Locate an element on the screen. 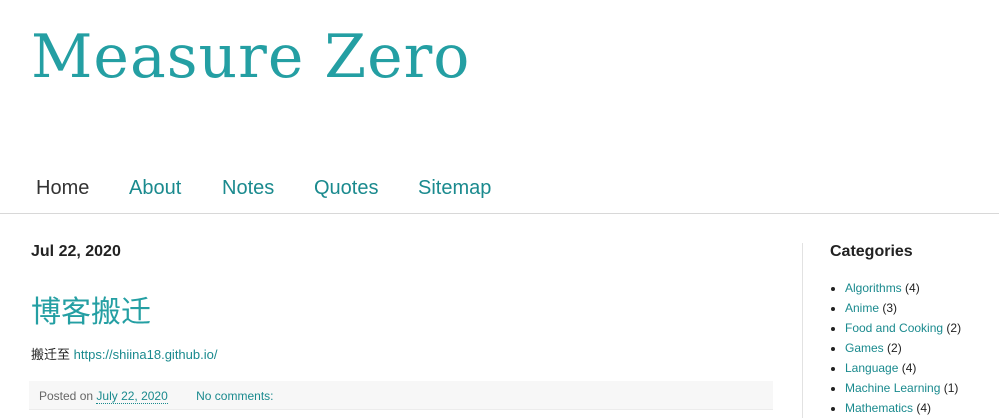  category-item: Anime (3) is located at coordinates (922, 308).